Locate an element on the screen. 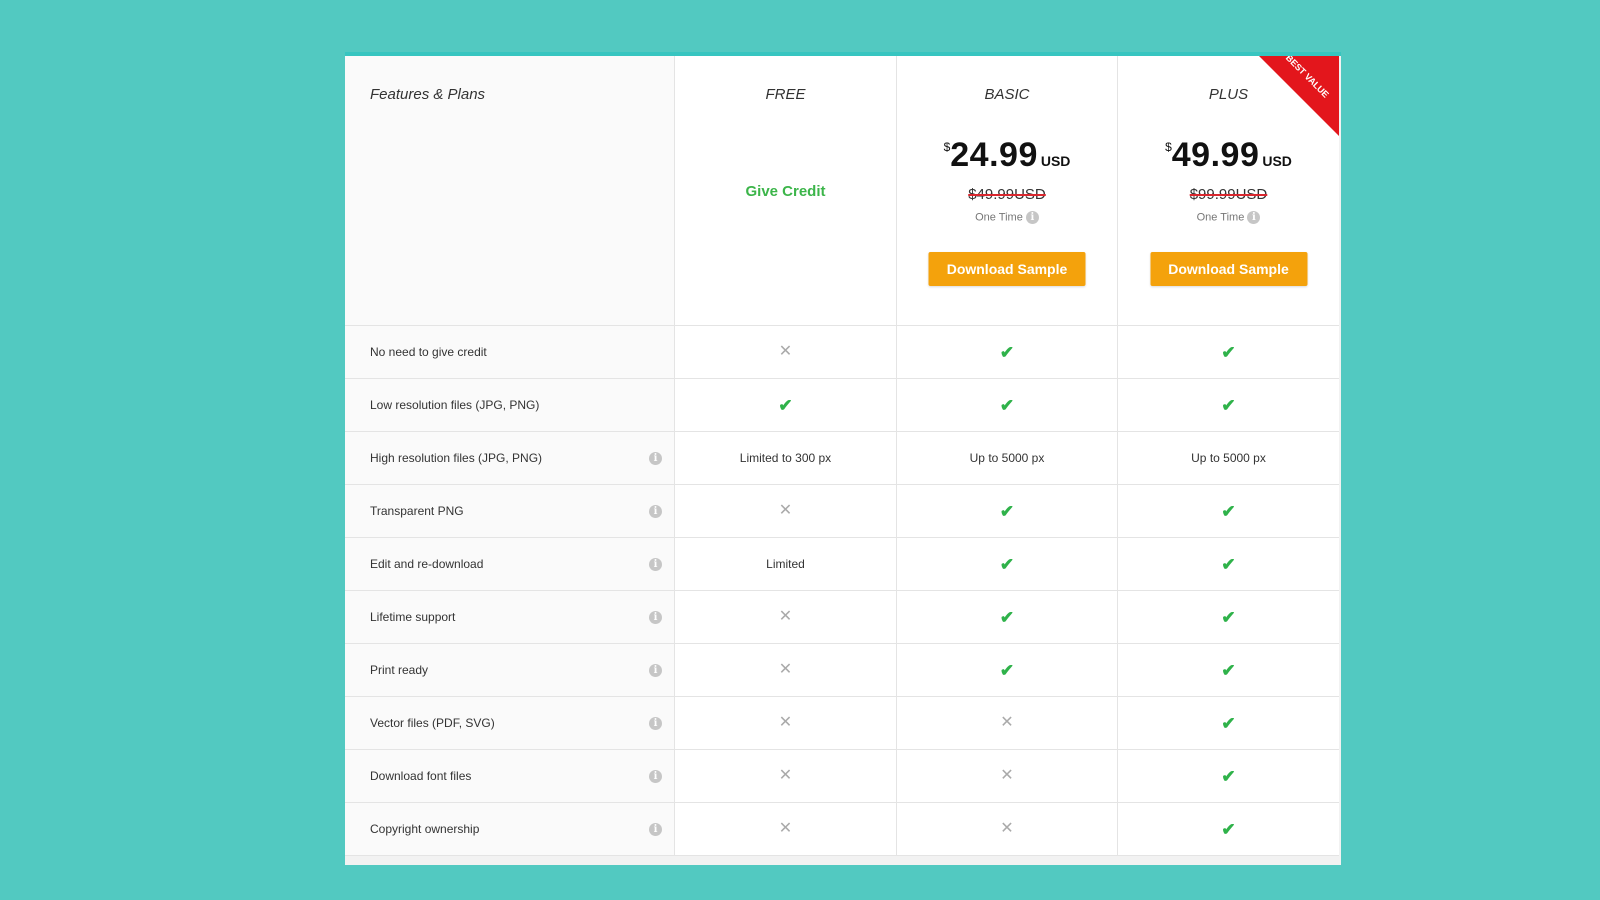  plan-free-header: FREE Give Credit is located at coordinates (786, 191).